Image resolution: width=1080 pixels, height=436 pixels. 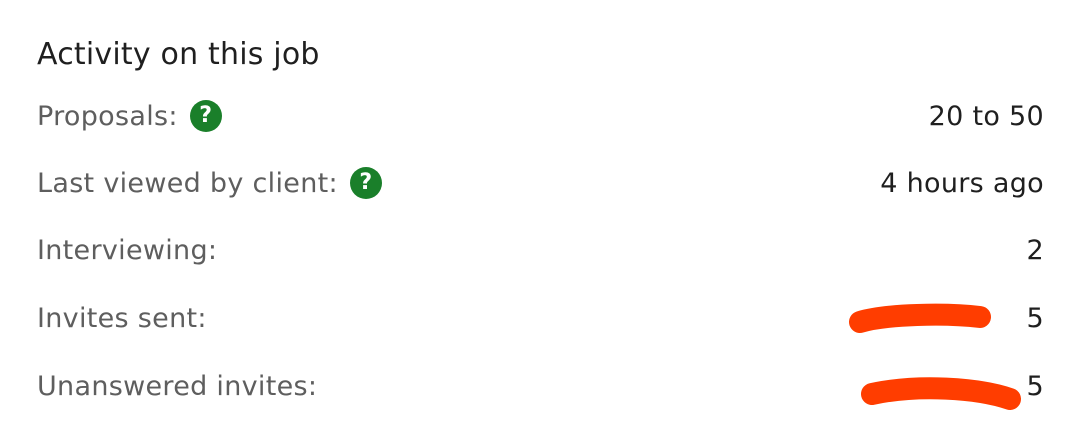 I want to click on invites-sent-row: Invites sent: 5, so click(x=540, y=318).